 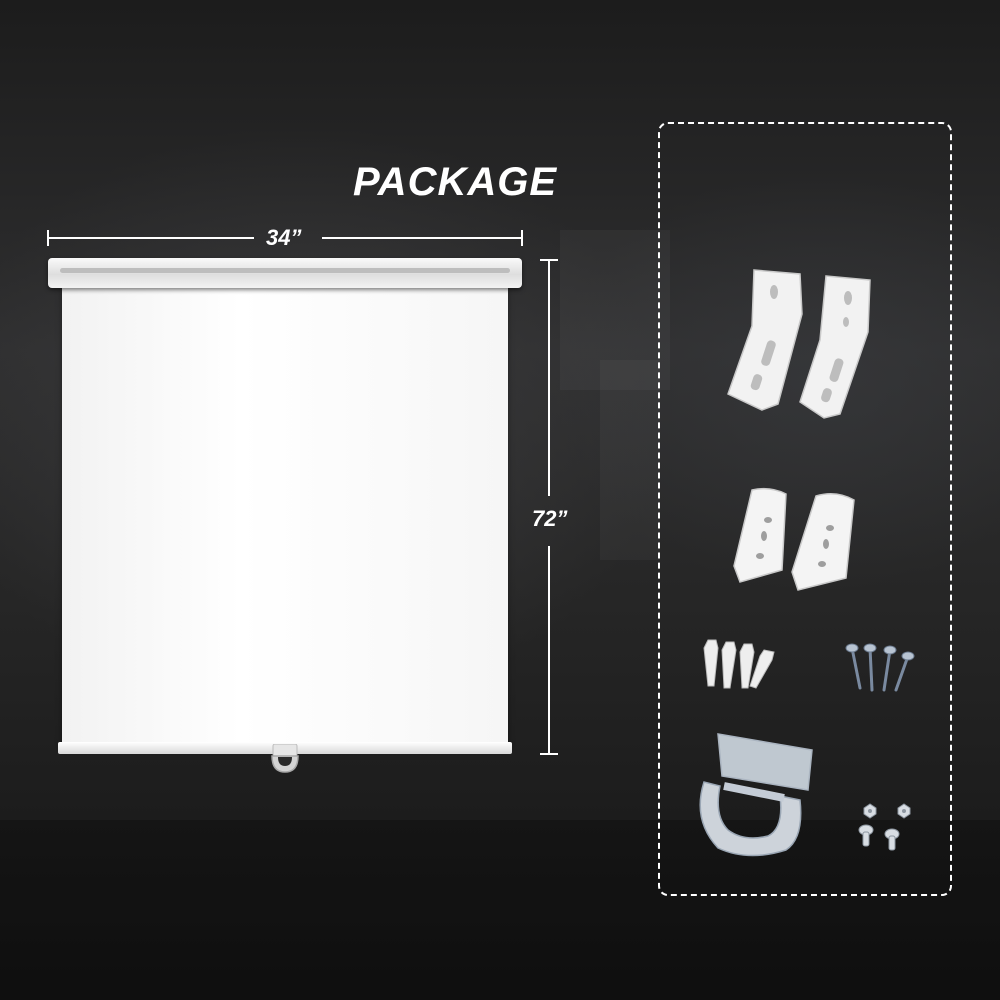 What do you see at coordinates (285, 758) in the screenshot?
I see `pull-tab-icon` at bounding box center [285, 758].